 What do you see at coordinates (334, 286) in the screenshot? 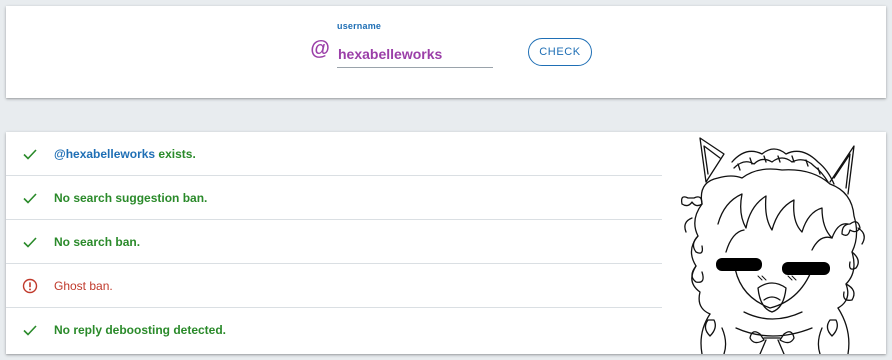
I see `result-row-ghost-ban: Ghost ban.` at bounding box center [334, 286].